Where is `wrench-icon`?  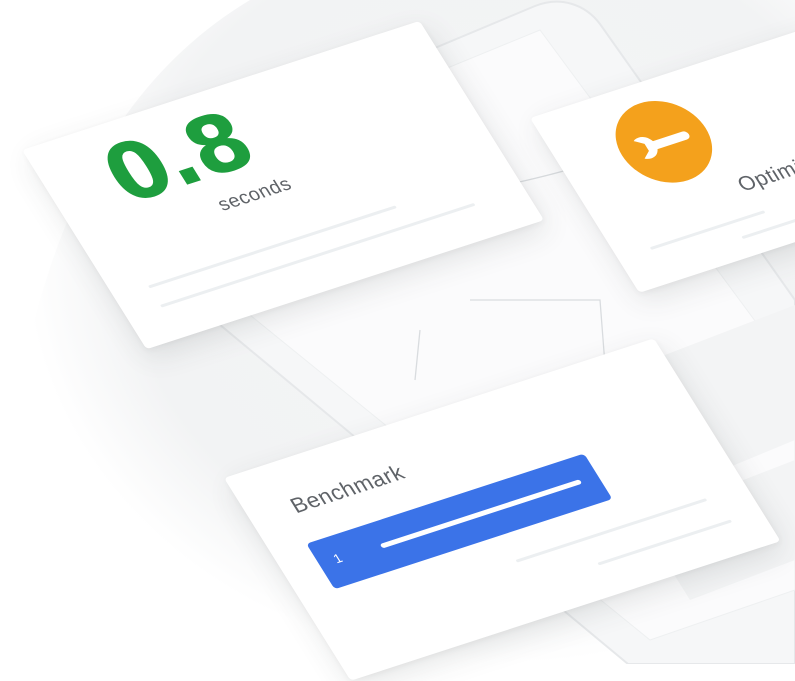 wrench-icon is located at coordinates (661, 145).